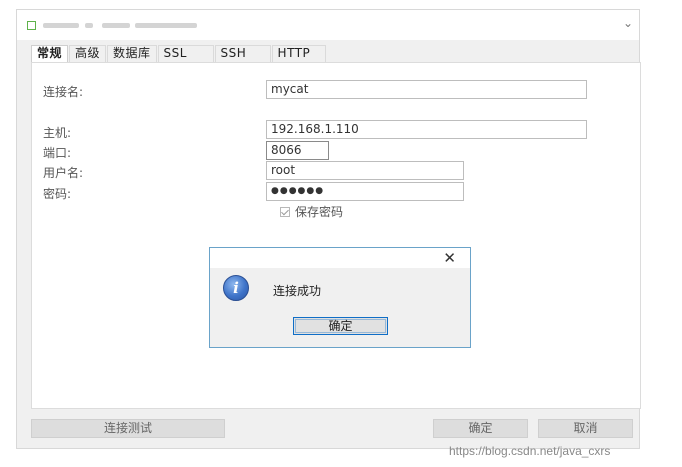 The image size is (682, 467). I want to click on connection-name-label: 连接名:, so click(63, 92).